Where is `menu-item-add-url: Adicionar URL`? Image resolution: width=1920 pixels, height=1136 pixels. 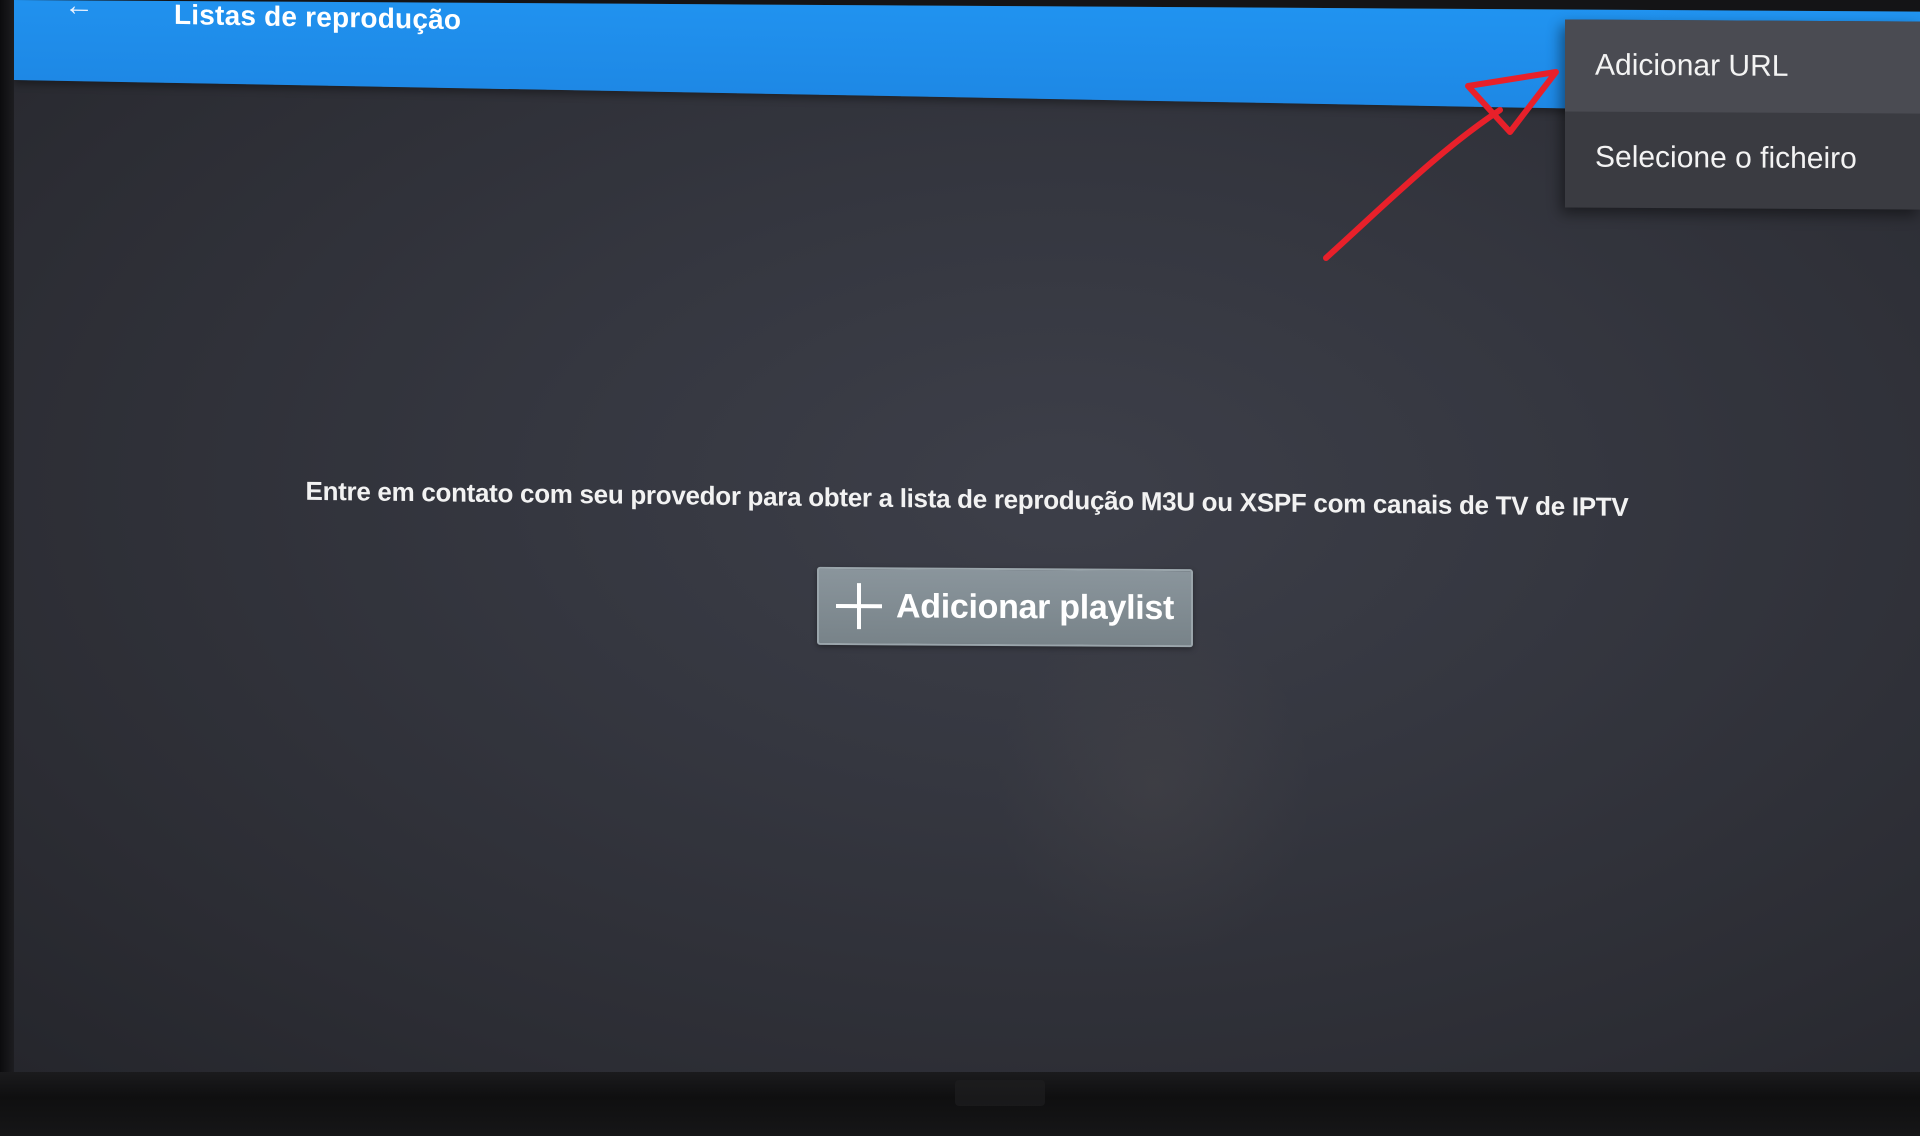 menu-item-add-url: Adicionar URL is located at coordinates (1742, 66).